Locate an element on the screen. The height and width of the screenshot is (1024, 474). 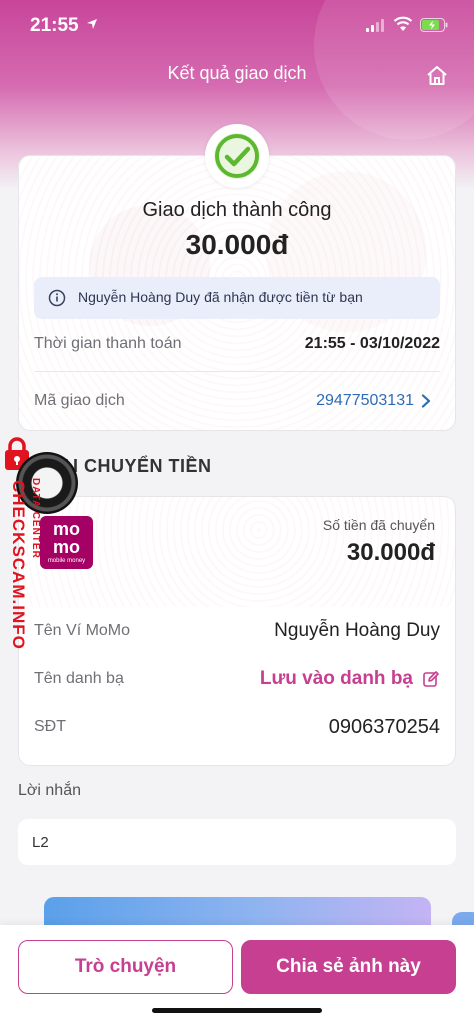
payment-time-label: Thời gian thanh toán is located at coordinates (108, 343).